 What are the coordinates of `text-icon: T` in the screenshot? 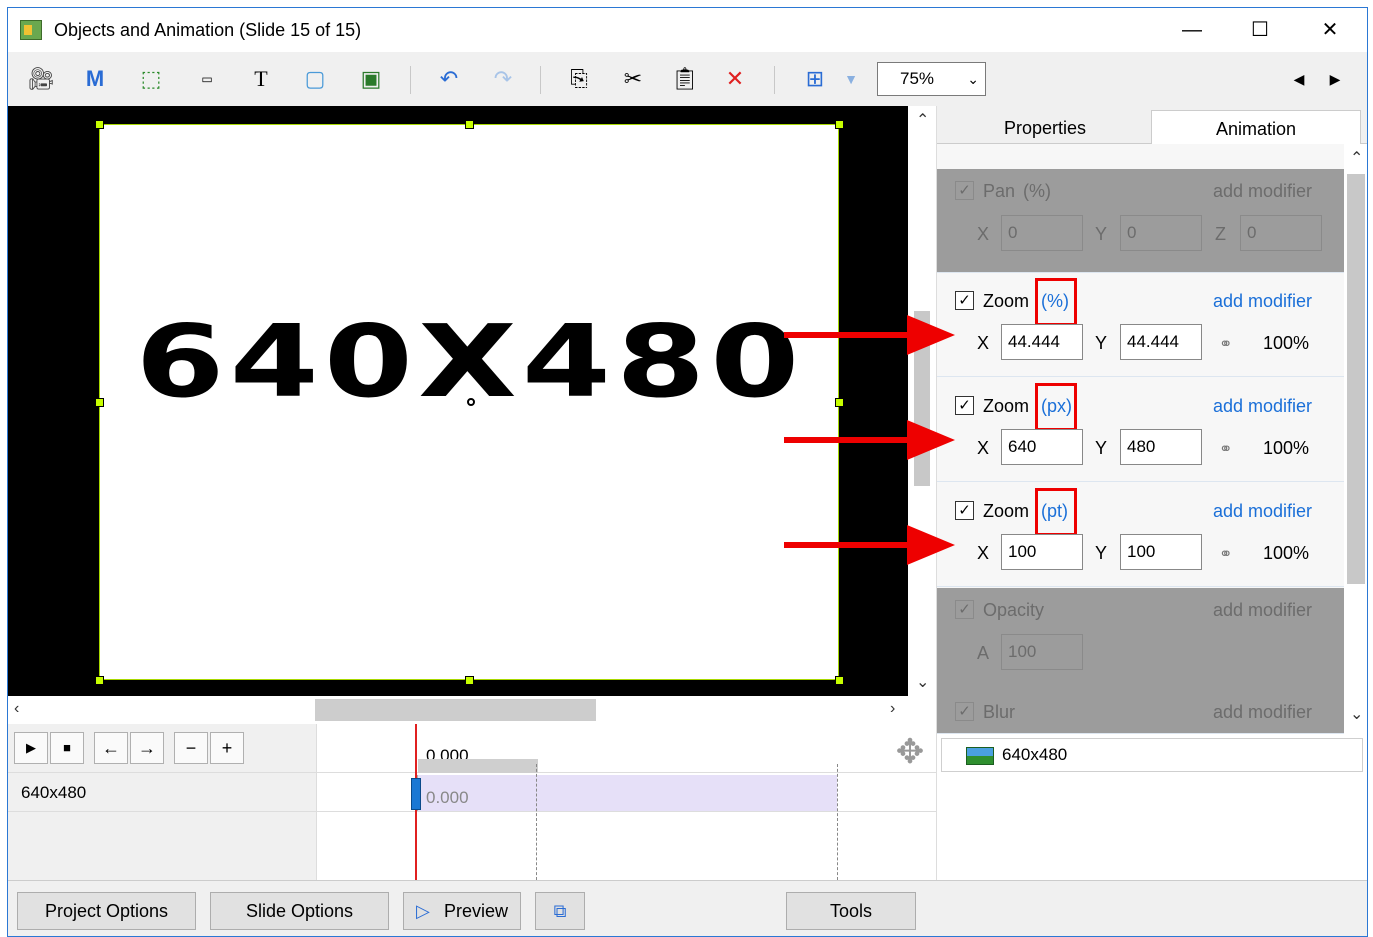 It's located at (261, 79).